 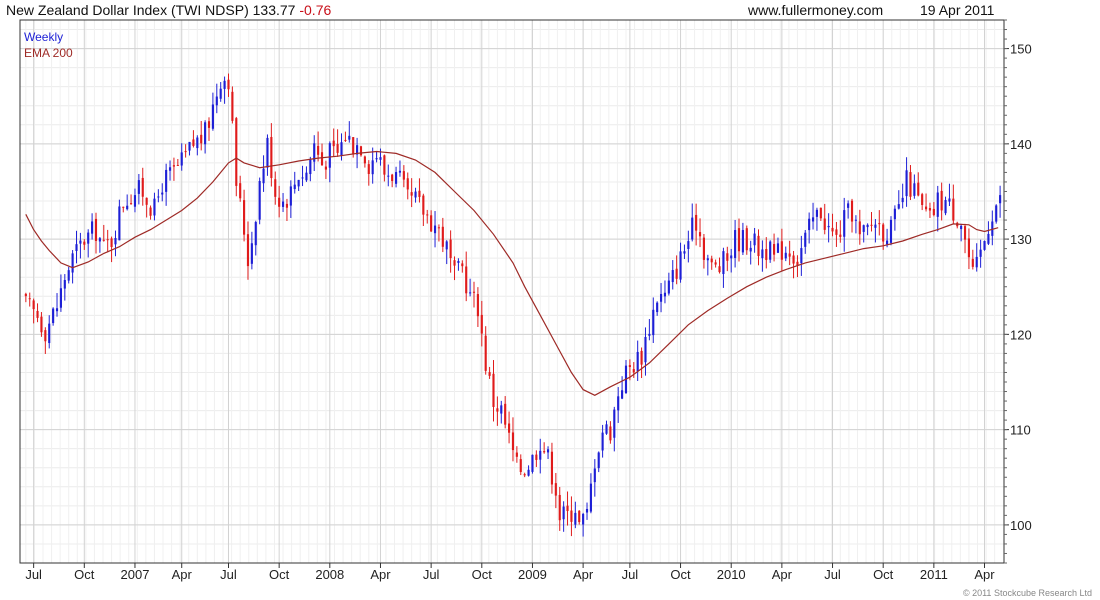 I want to click on x-tick-label: Apr, so click(x=583, y=574).